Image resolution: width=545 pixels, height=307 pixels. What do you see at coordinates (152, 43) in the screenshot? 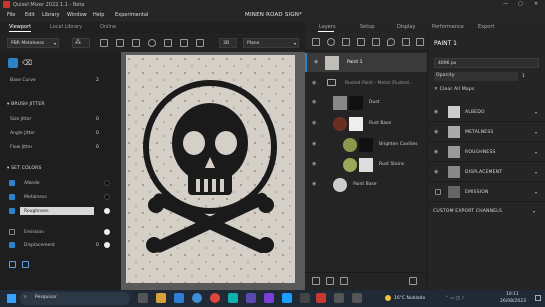
I see `environment-icon` at bounding box center [152, 43].